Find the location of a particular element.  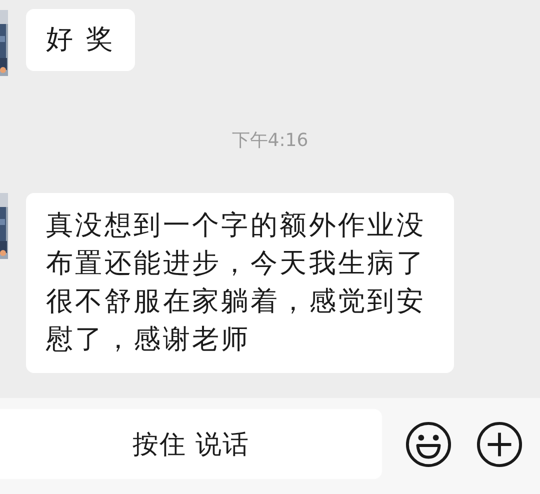

plus-icon is located at coordinates (499, 444).